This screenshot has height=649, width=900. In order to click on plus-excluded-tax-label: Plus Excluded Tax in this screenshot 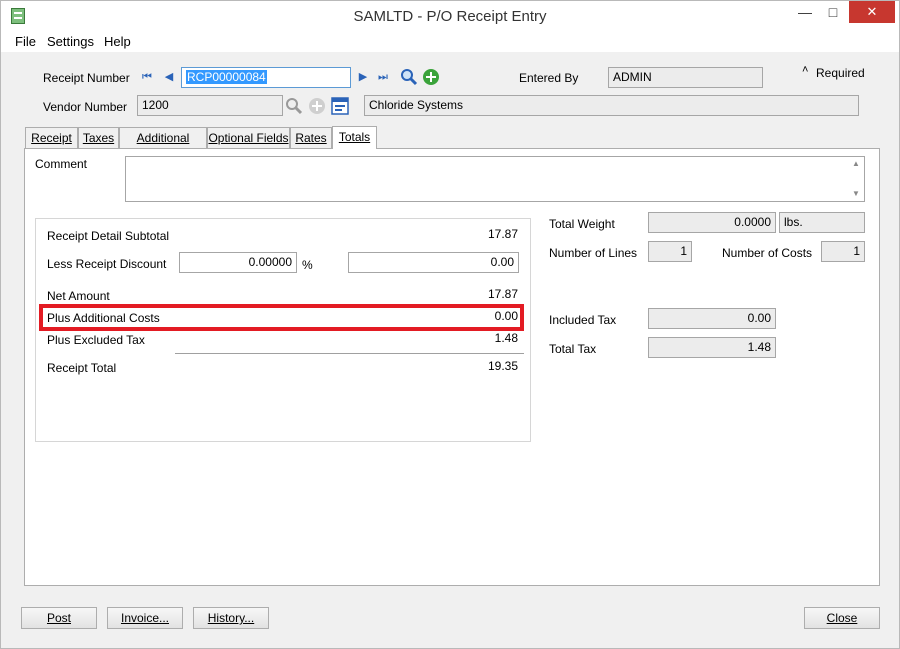, I will do `click(96, 340)`.